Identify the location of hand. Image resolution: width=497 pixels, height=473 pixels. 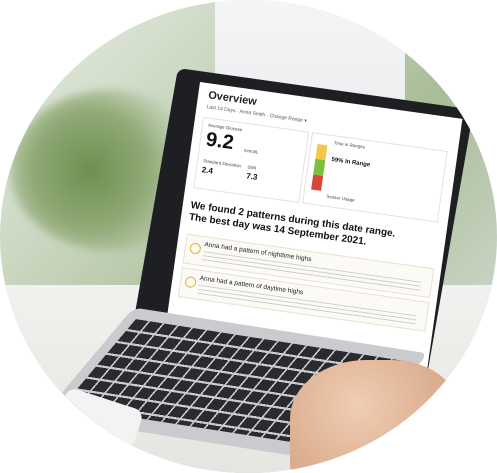
(375, 416).